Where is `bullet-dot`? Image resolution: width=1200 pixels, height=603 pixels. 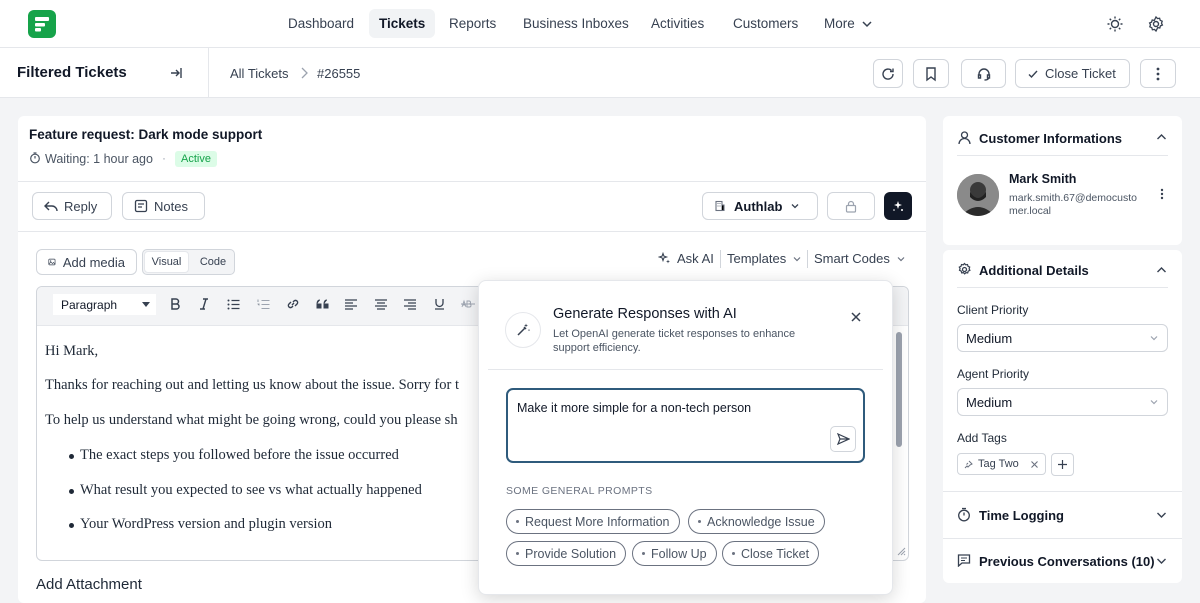 bullet-dot is located at coordinates (71, 491).